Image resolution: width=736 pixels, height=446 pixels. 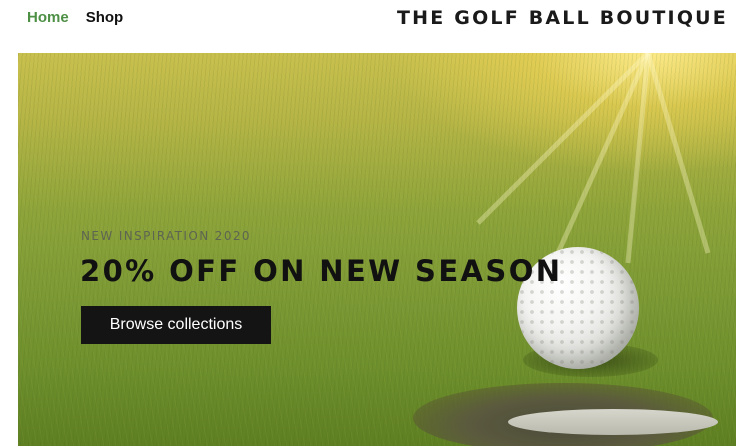 I want to click on hero-kicker: NEW INSPIRATION 2020, so click(x=166, y=236).